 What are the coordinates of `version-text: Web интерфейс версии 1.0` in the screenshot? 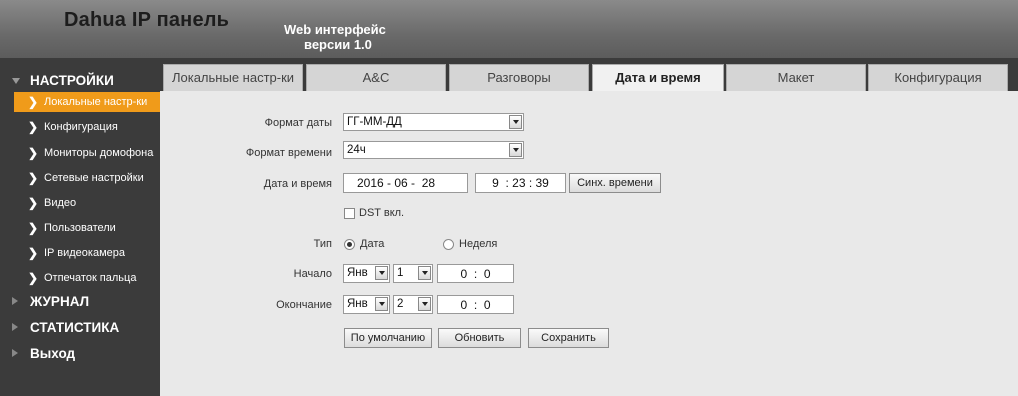 It's located at (335, 37).